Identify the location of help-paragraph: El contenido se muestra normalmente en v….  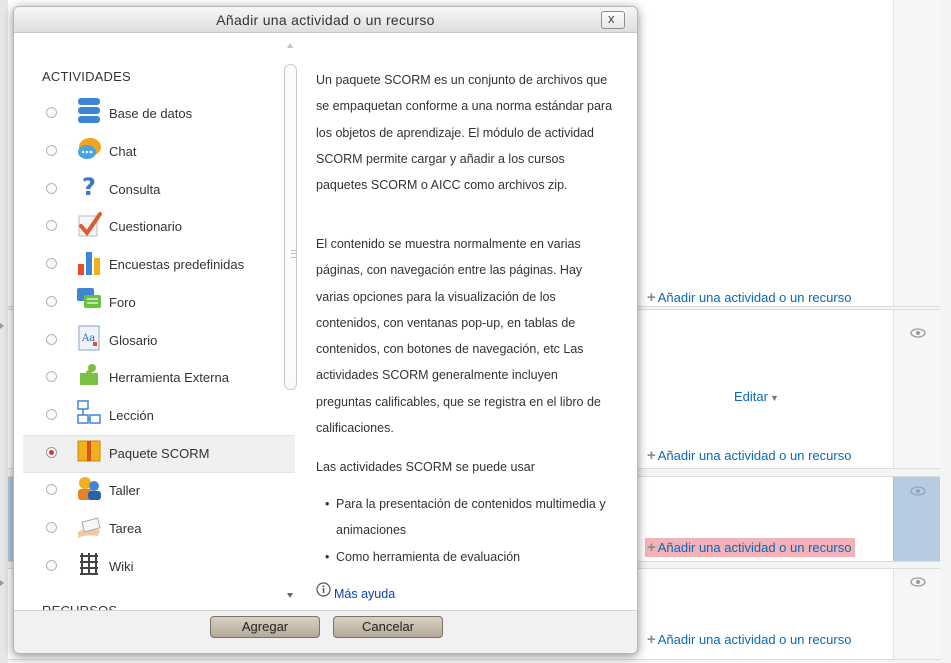
(458, 336).